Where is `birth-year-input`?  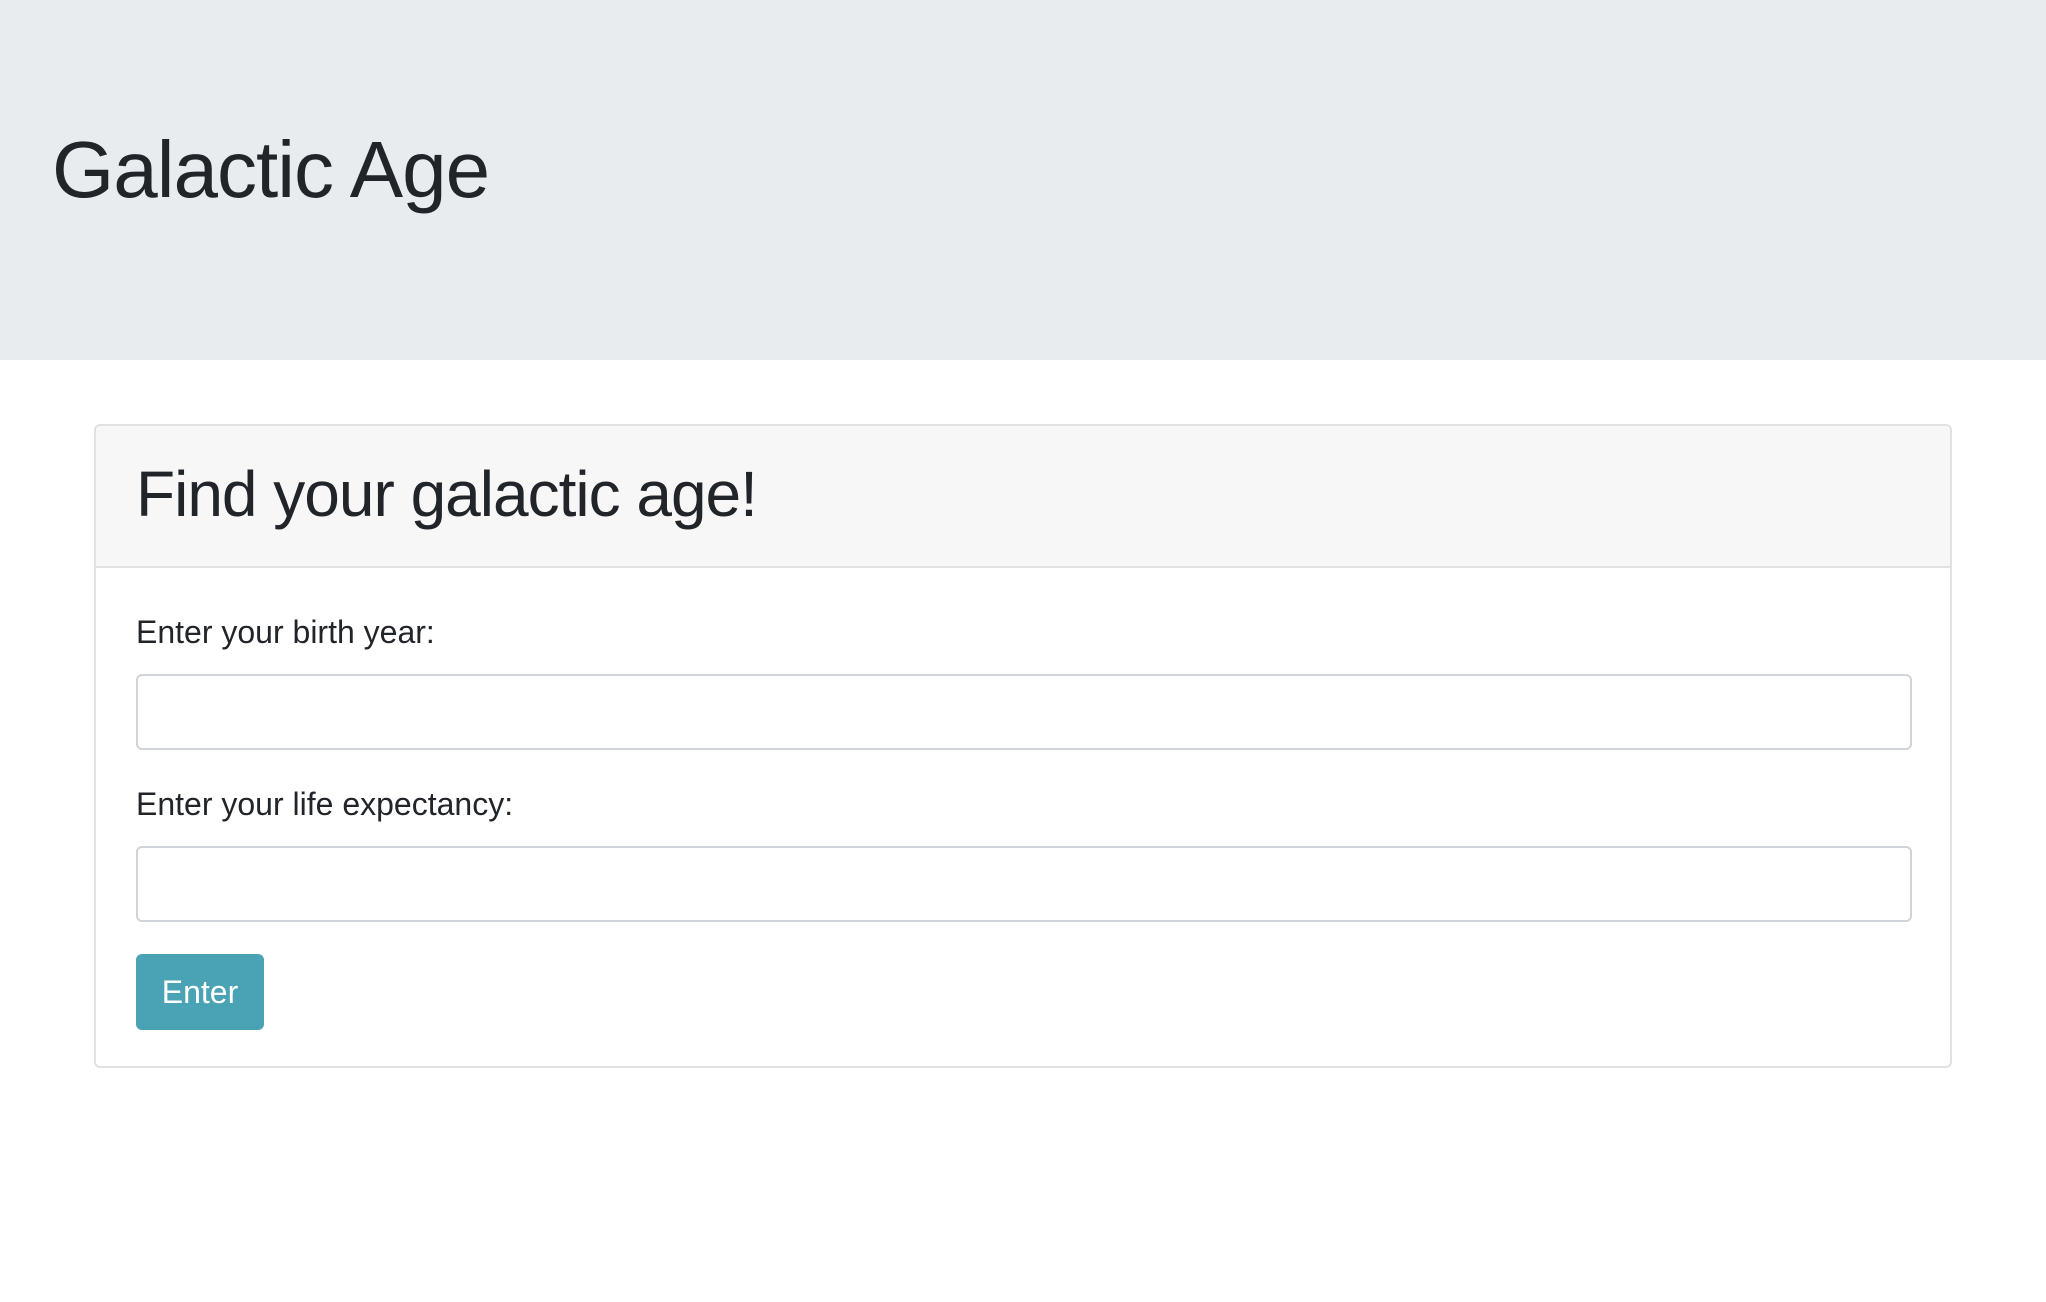 birth-year-input is located at coordinates (1024, 712).